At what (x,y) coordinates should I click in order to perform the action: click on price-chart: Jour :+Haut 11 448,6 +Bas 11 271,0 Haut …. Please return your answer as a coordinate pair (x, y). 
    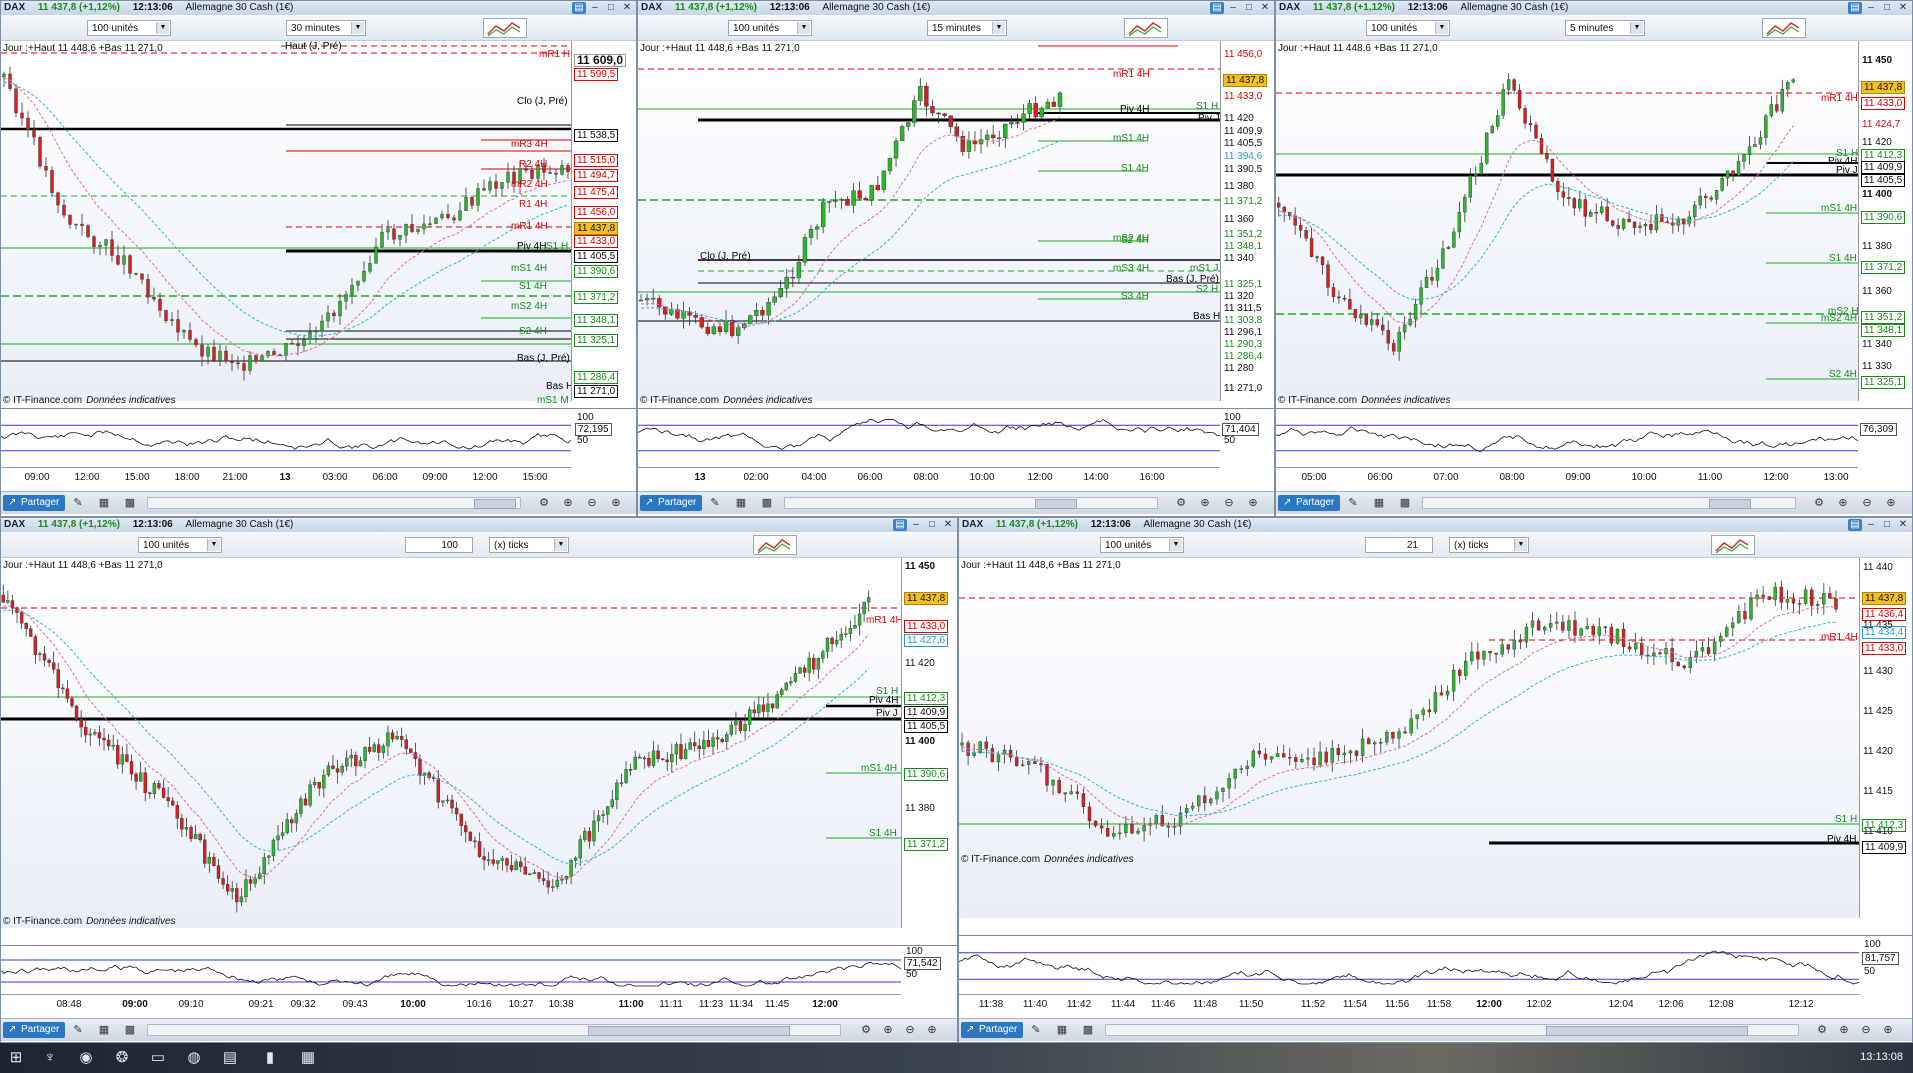
    Looking at the image, I should click on (287, 223).